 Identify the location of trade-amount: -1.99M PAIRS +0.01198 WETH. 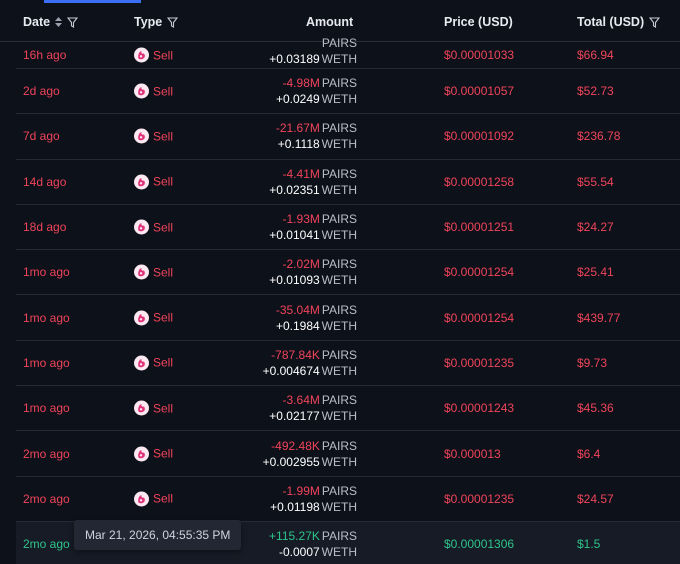
(313, 499).